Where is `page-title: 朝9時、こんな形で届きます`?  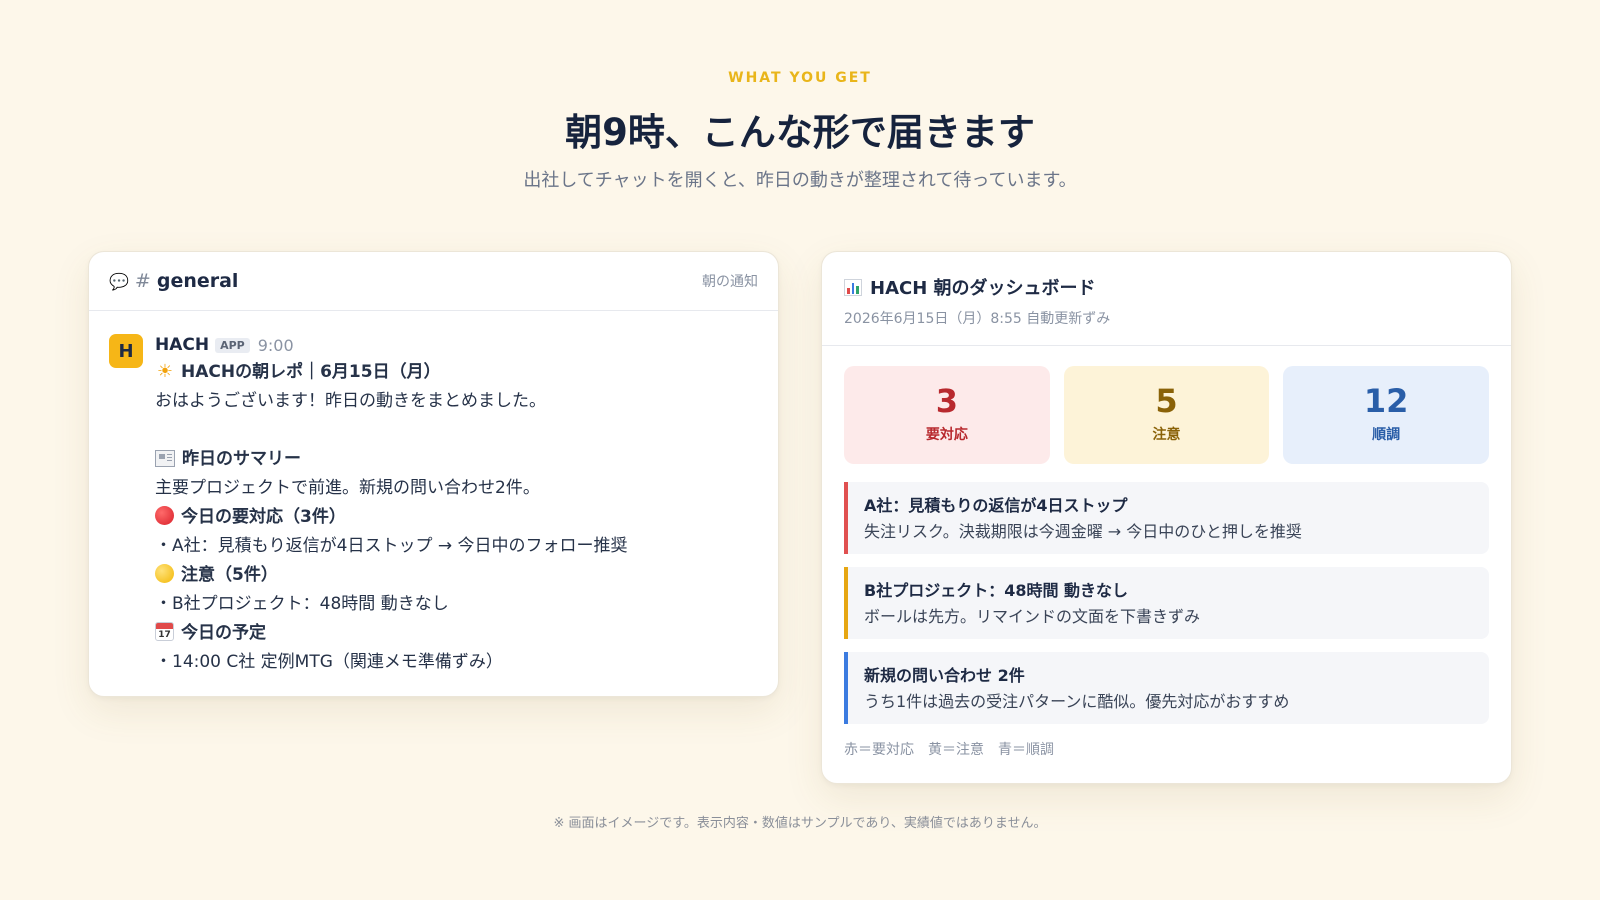
page-title: 朝9時、こんな形で届きます is located at coordinates (800, 132).